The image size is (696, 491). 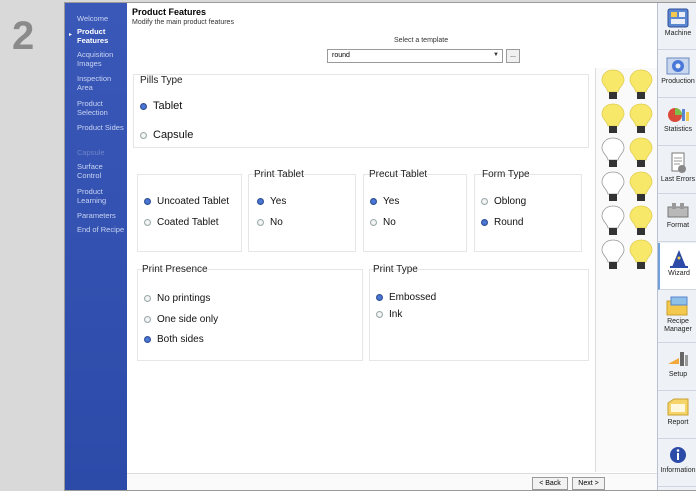 What do you see at coordinates (678, 225) in the screenshot?
I see `toolbar-label: Format` at bounding box center [678, 225].